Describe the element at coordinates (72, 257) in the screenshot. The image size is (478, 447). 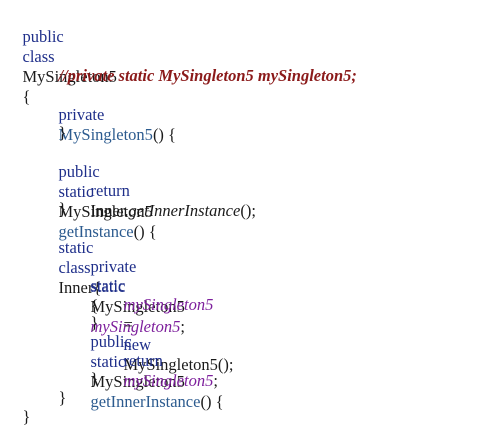
I see `code-line-inner-class: static class Inner{` at that location.